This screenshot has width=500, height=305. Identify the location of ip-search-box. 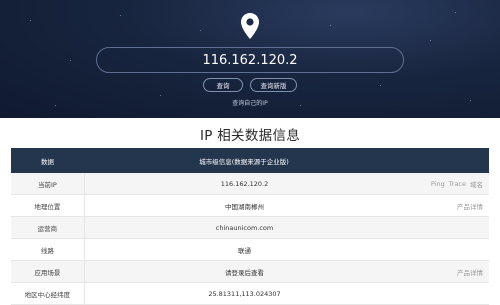
(250, 60).